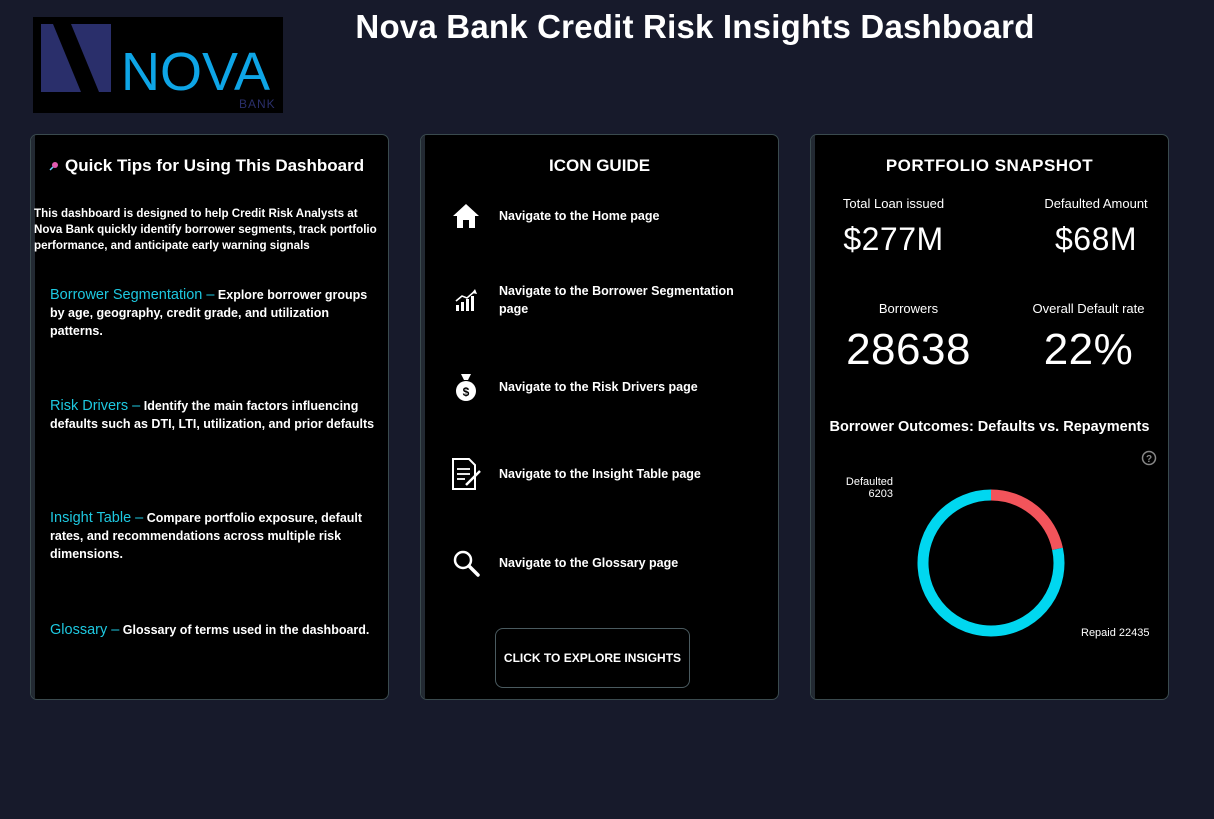 The image size is (1214, 819). Describe the element at coordinates (85, 630) in the screenshot. I see `tip-name: Glossary –` at that location.